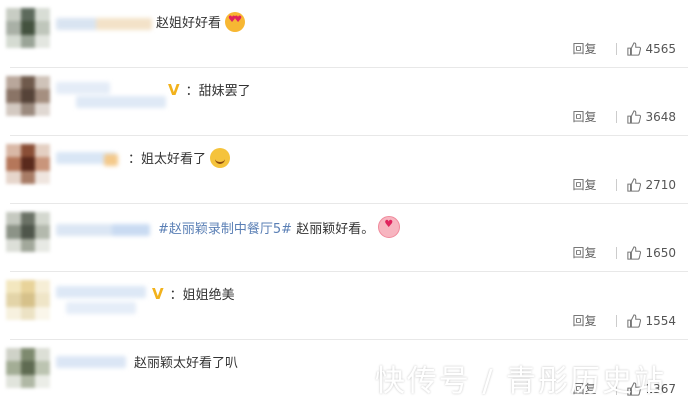 The height and width of the screenshot is (408, 688). I want to click on comment-text: V ：姐姐绝美, so click(193, 294).